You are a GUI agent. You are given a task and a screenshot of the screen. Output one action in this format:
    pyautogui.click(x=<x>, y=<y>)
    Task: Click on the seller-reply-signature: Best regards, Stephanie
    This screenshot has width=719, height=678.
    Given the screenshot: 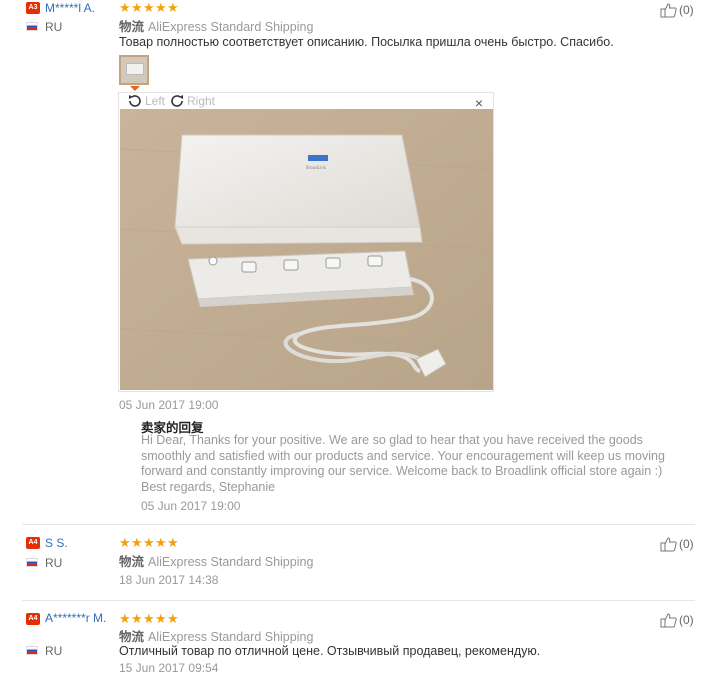 What is the action you would take?
    pyautogui.click(x=208, y=486)
    